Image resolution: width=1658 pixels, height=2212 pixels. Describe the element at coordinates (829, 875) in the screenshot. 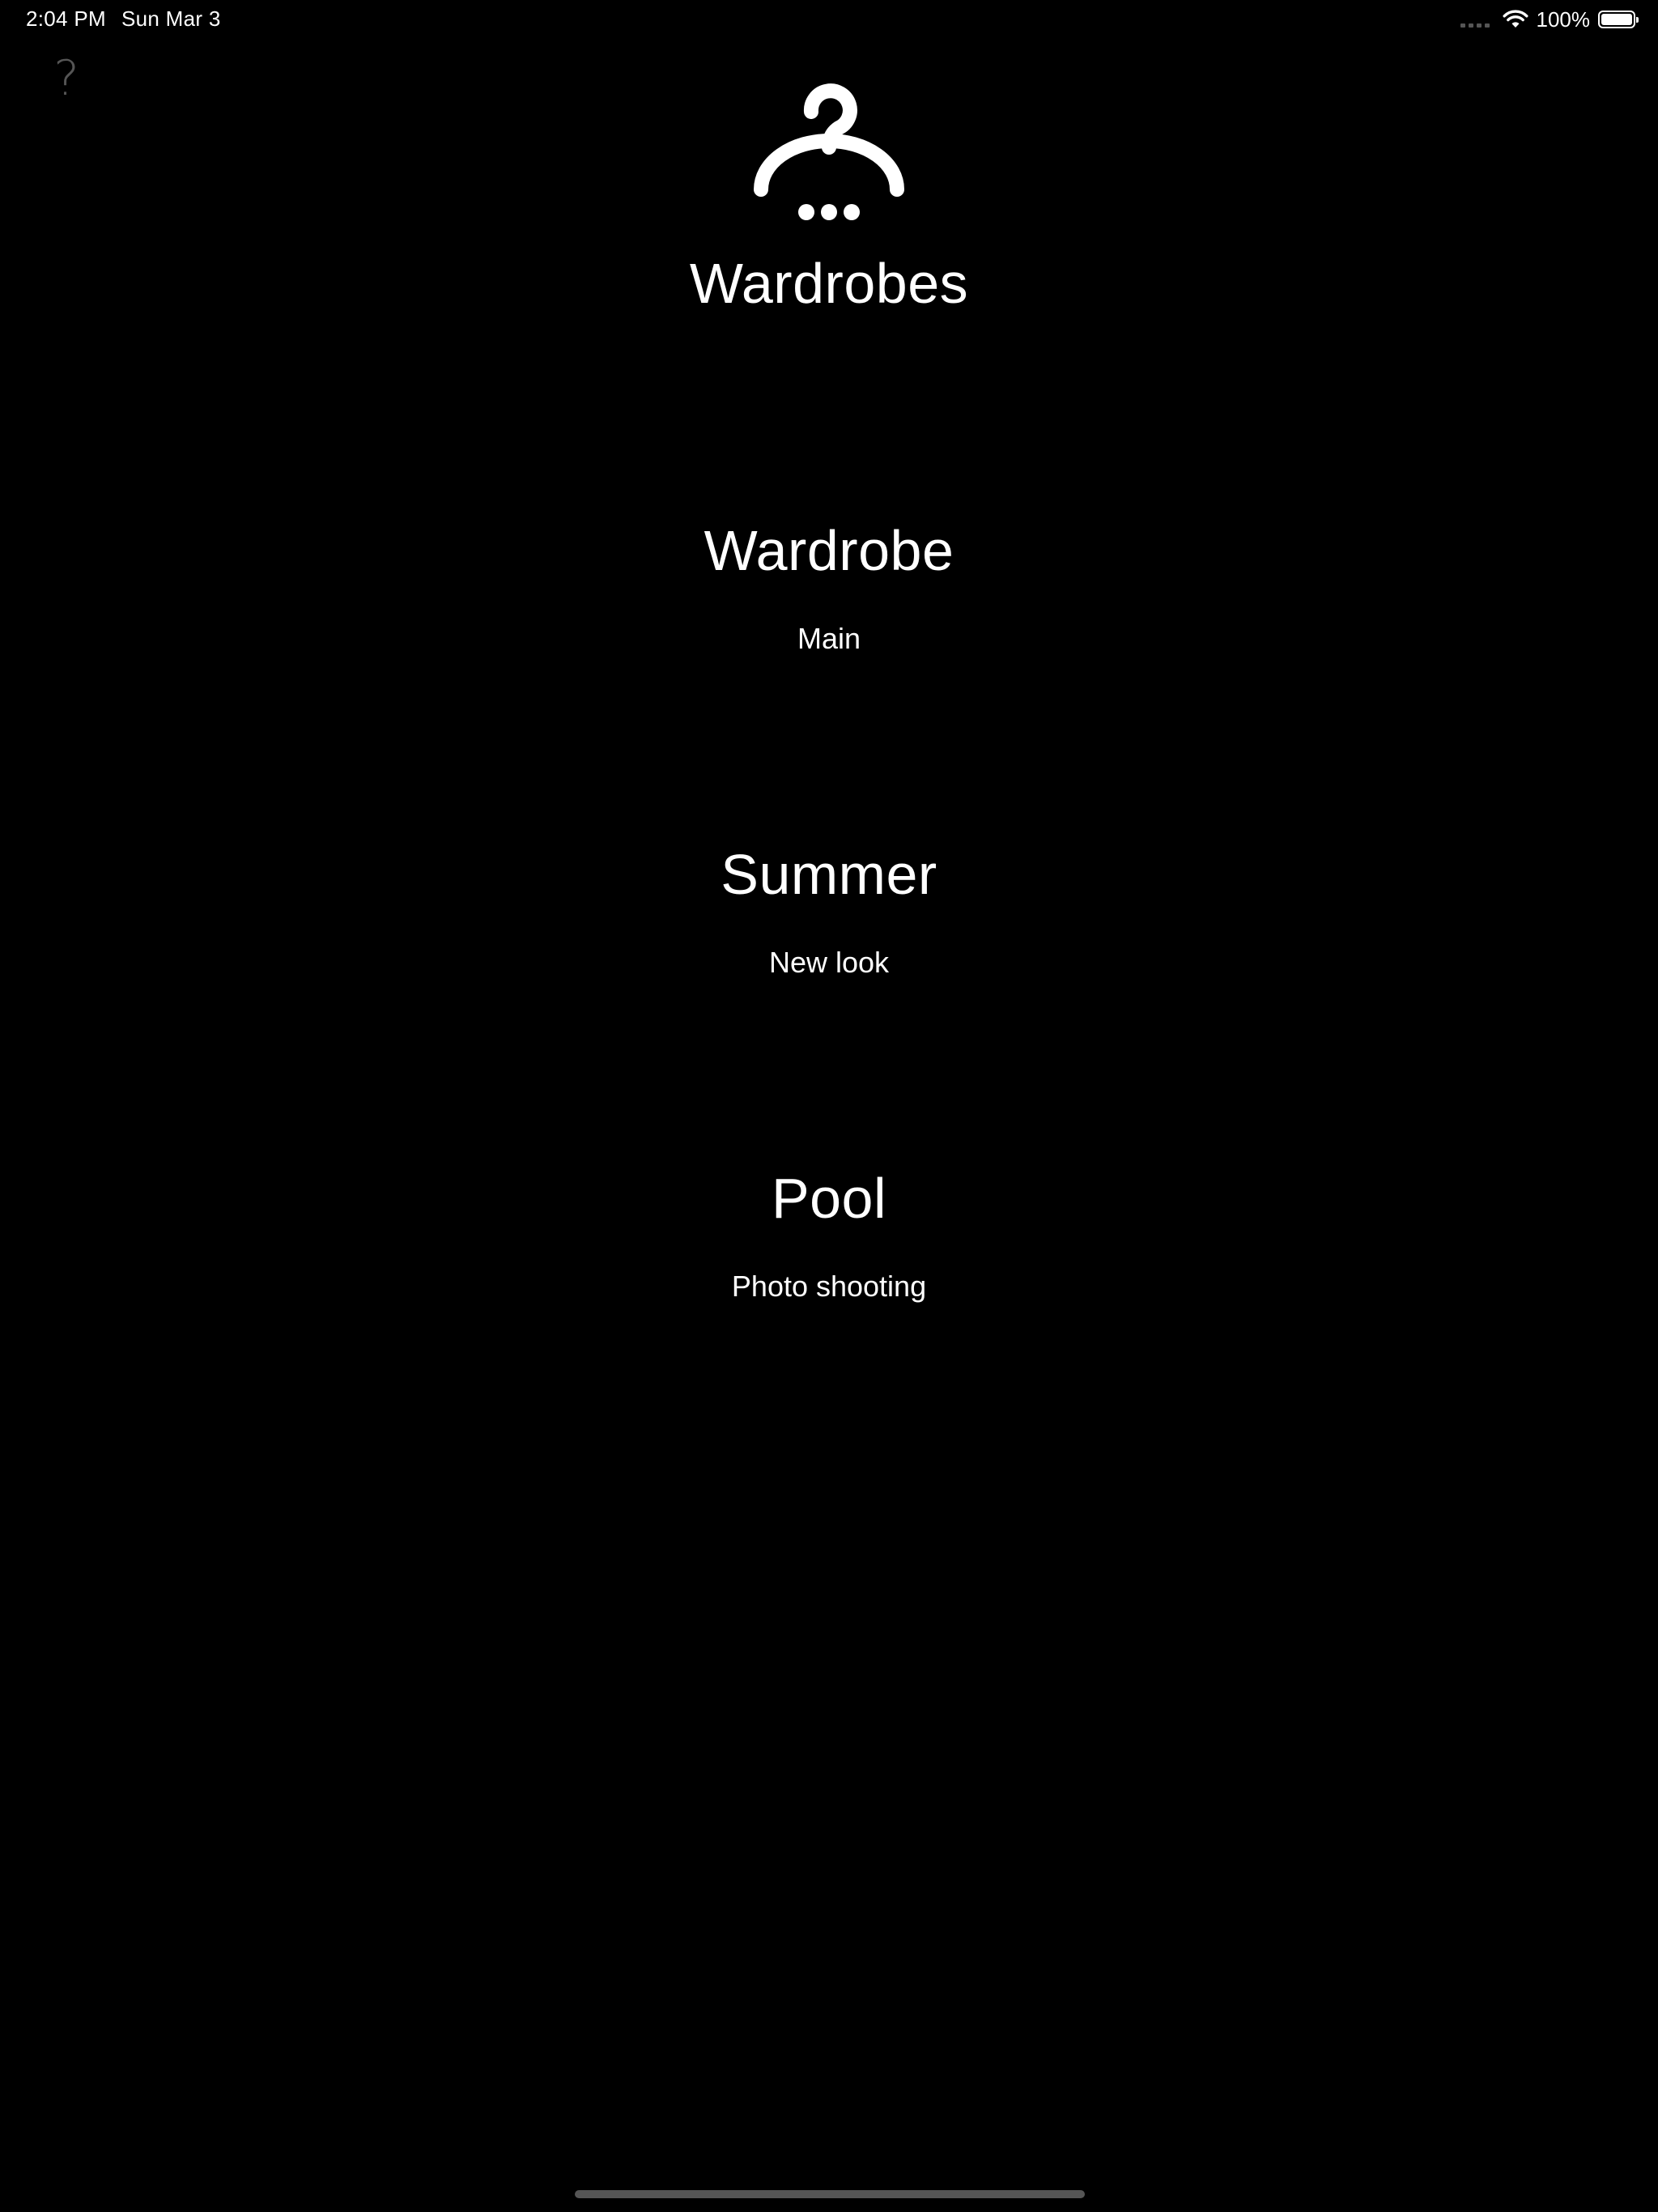

I see `wardrobe-title: Summer` at that location.